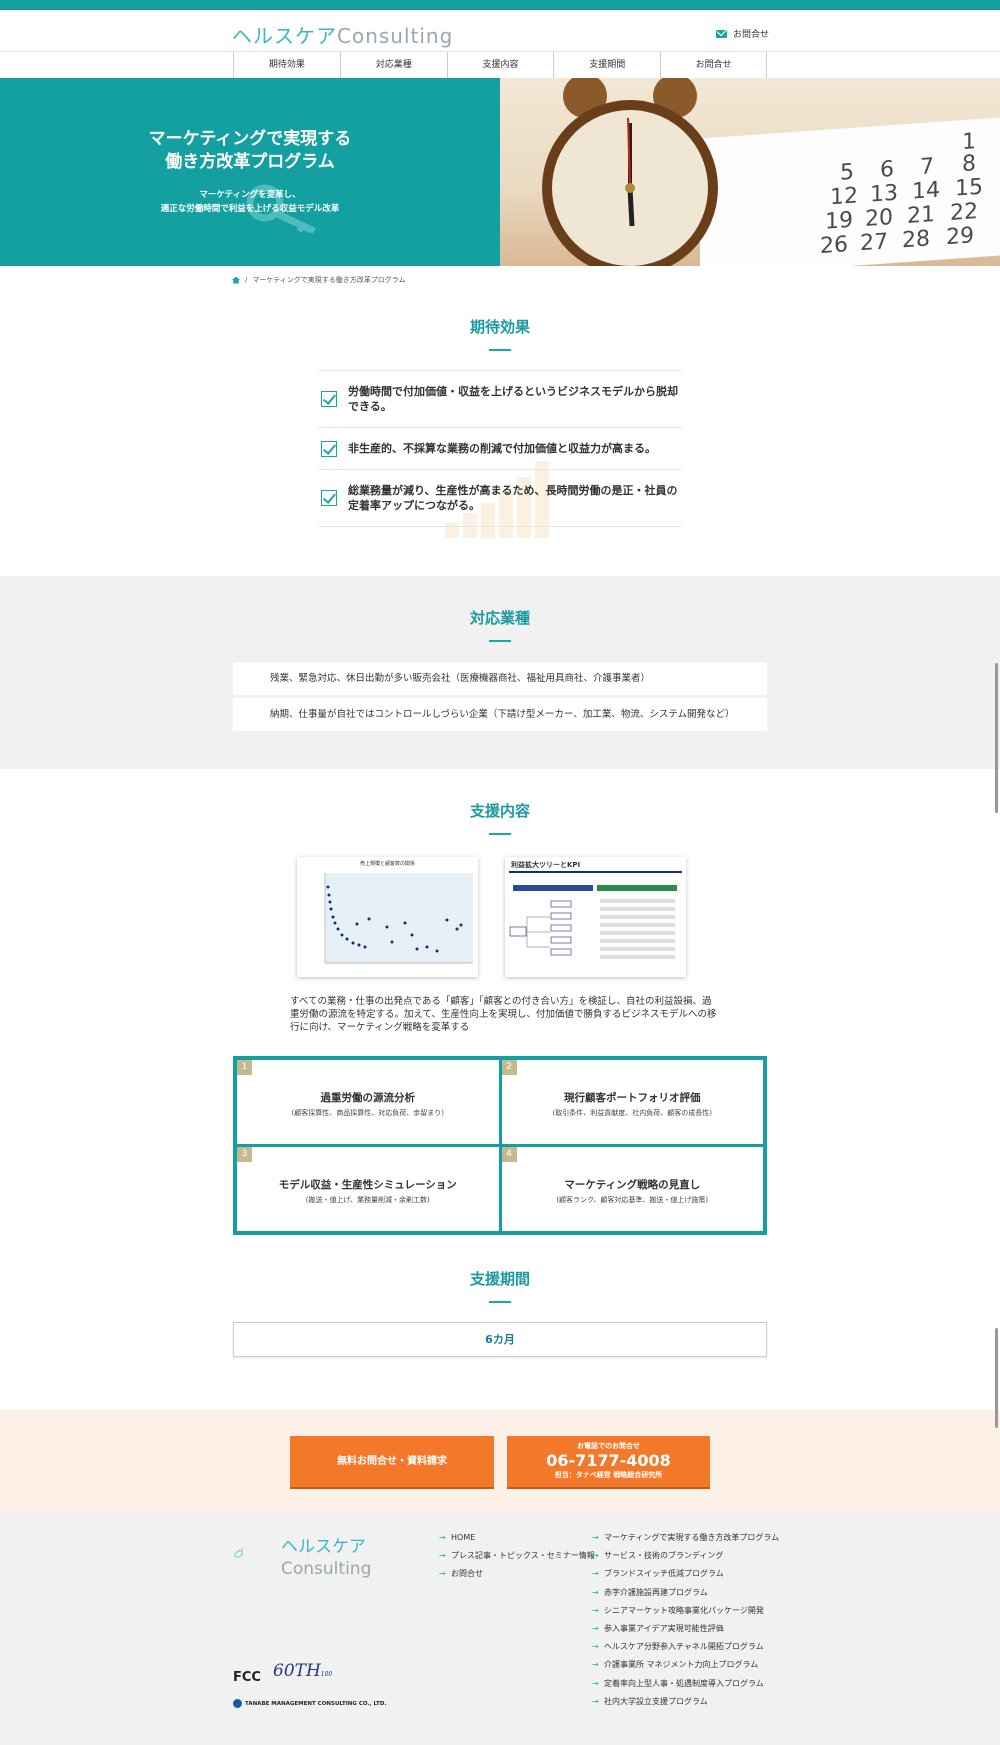 The width and height of the screenshot is (1000, 1745). Describe the element at coordinates (244, 1154) in the screenshot. I see `step-number: 3` at that location.